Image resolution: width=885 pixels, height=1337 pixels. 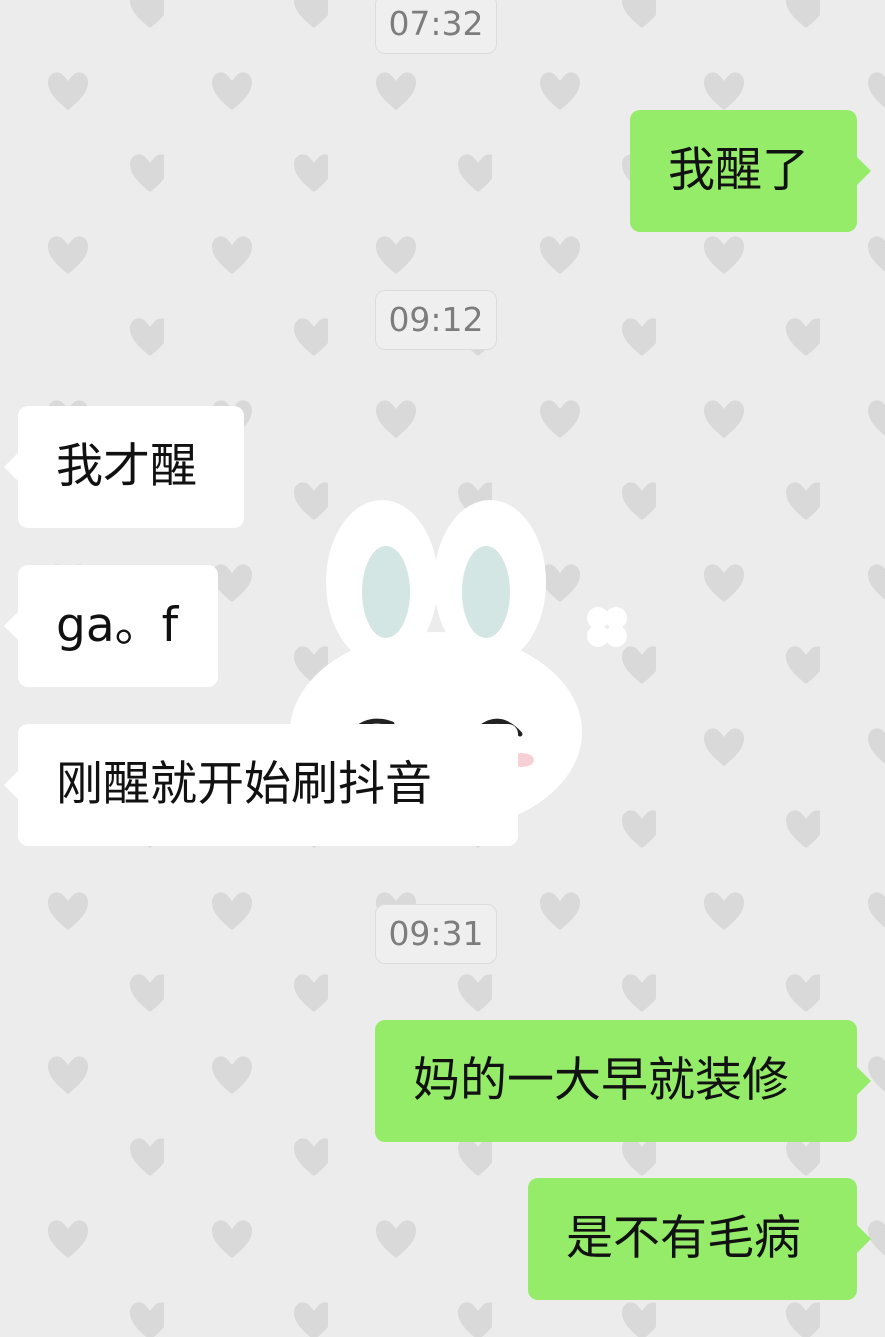 I want to click on received-message-bubble: 刚醒就开始刷抖音, so click(x=261, y=785).